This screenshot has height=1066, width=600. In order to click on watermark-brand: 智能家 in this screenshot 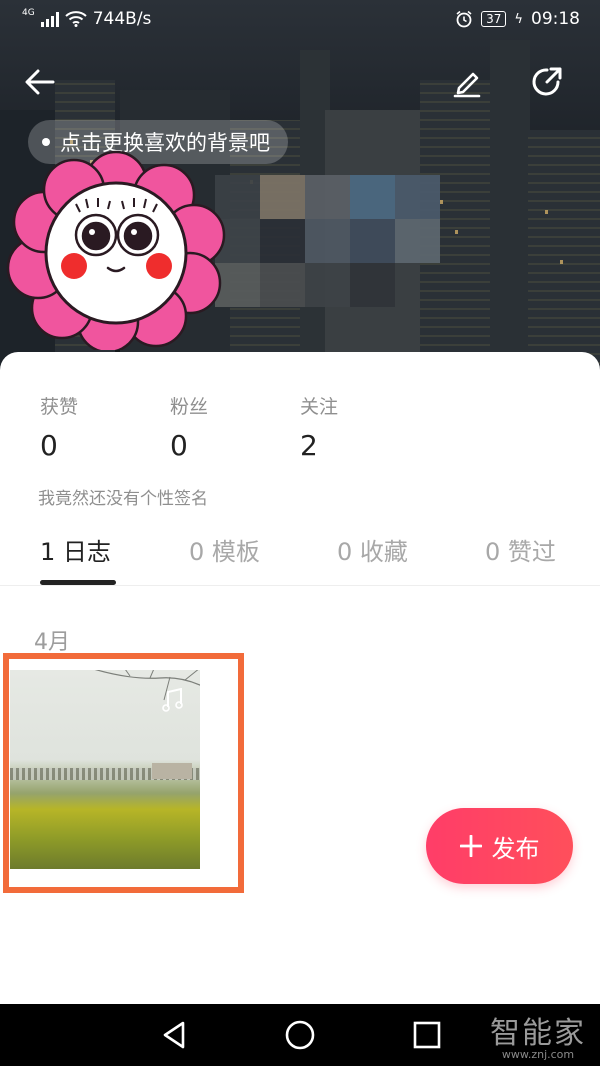, I will do `click(538, 1033)`.